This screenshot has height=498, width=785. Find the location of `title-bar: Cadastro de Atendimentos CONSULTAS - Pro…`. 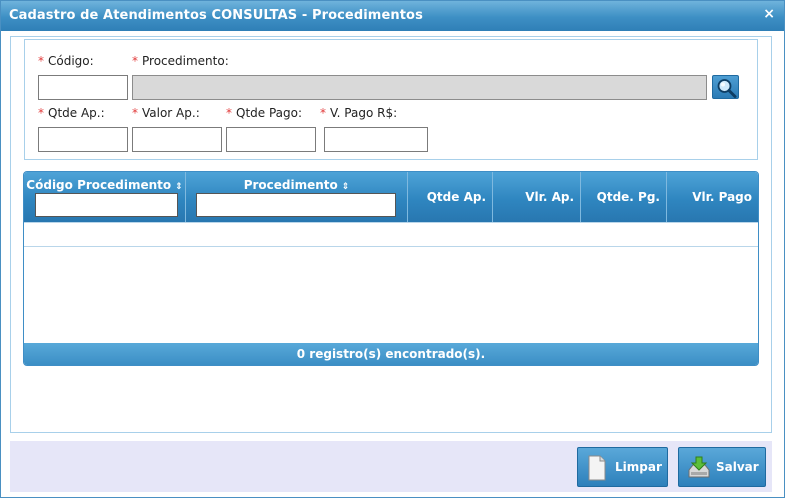

title-bar: Cadastro de Atendimentos CONSULTAS - Pro… is located at coordinates (392, 16).